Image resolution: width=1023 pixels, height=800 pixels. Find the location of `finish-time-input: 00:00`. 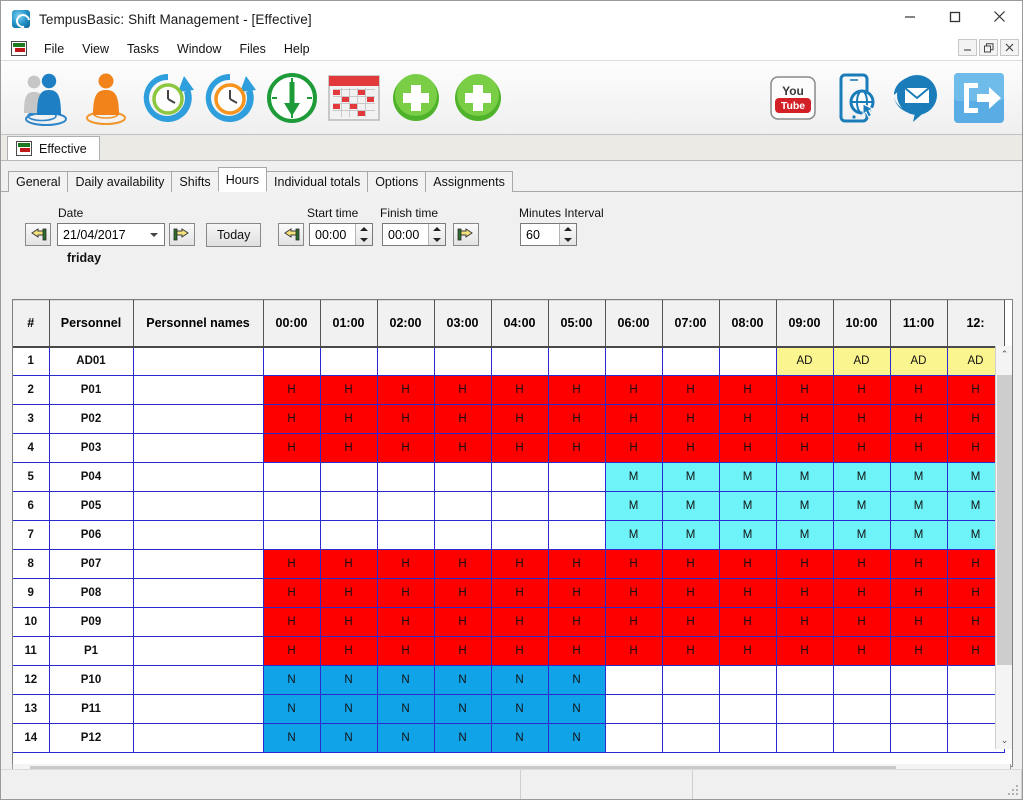

finish-time-input: 00:00 is located at coordinates (414, 234).